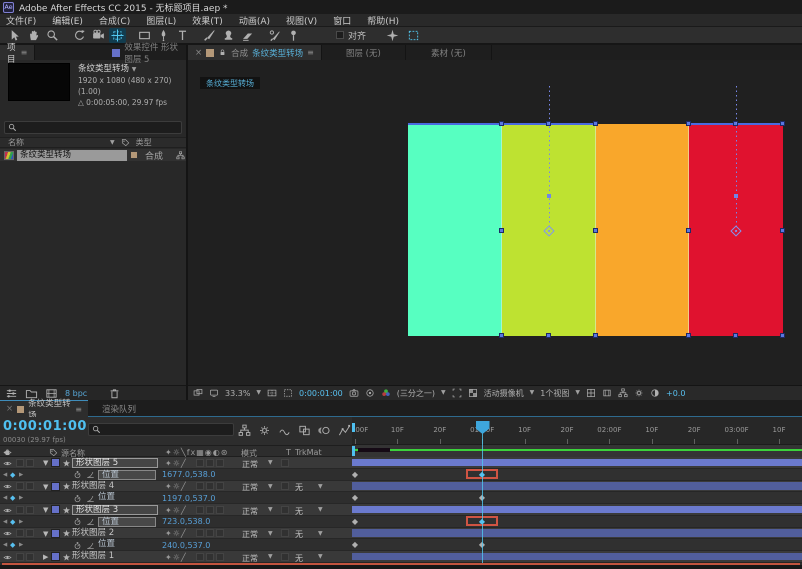  Describe the element at coordinates (449, 52) in the screenshot. I see `tab-footage: 素材 (无)` at that location.